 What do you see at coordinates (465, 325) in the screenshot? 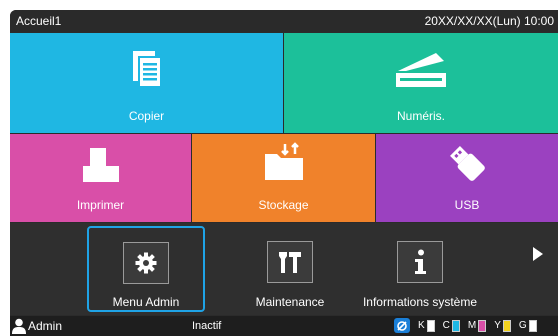
I see `ink-levels: K C M Y G` at bounding box center [465, 325].